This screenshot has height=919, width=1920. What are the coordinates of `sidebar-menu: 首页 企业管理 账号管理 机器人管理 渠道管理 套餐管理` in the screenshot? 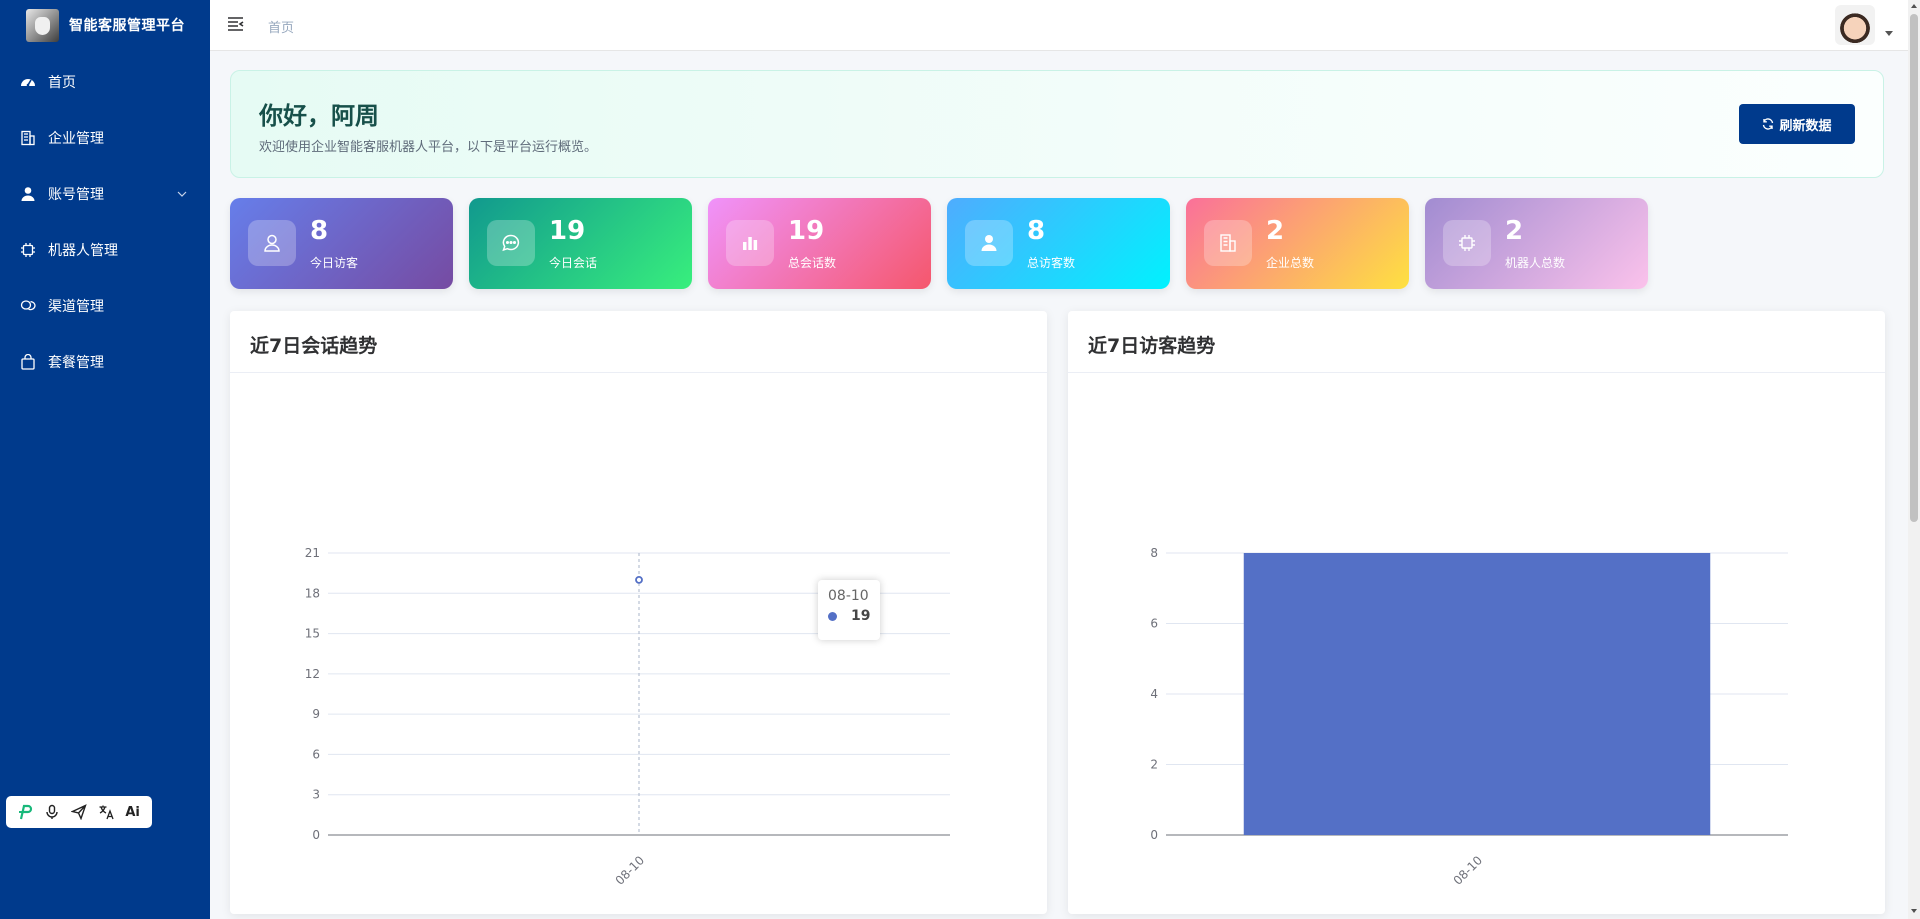 It's located at (105, 222).